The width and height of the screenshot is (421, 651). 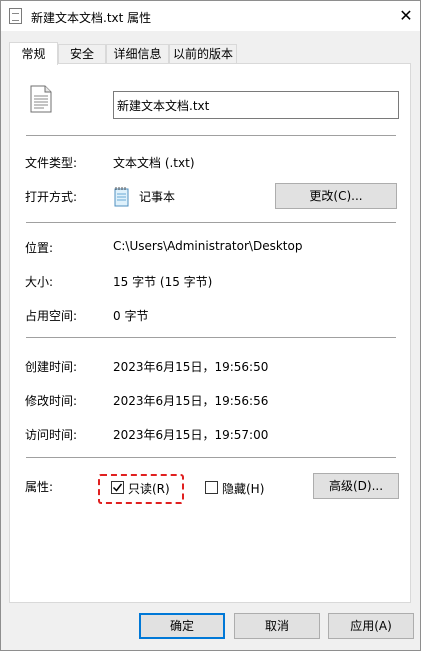 I want to click on tab-security: 安全, so click(x=82, y=54).